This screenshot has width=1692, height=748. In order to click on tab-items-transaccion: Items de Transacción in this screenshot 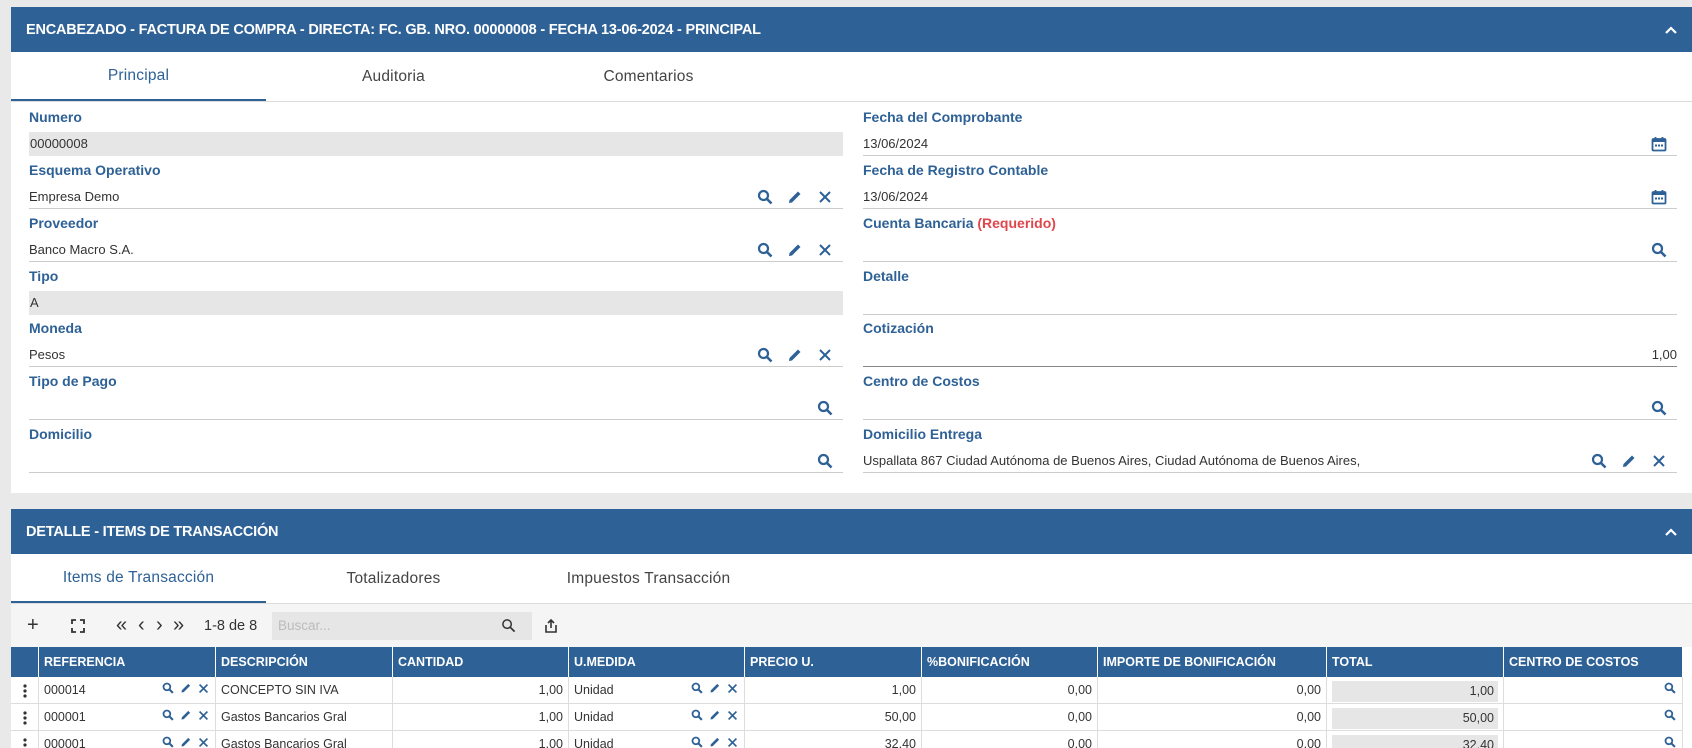, I will do `click(138, 578)`.